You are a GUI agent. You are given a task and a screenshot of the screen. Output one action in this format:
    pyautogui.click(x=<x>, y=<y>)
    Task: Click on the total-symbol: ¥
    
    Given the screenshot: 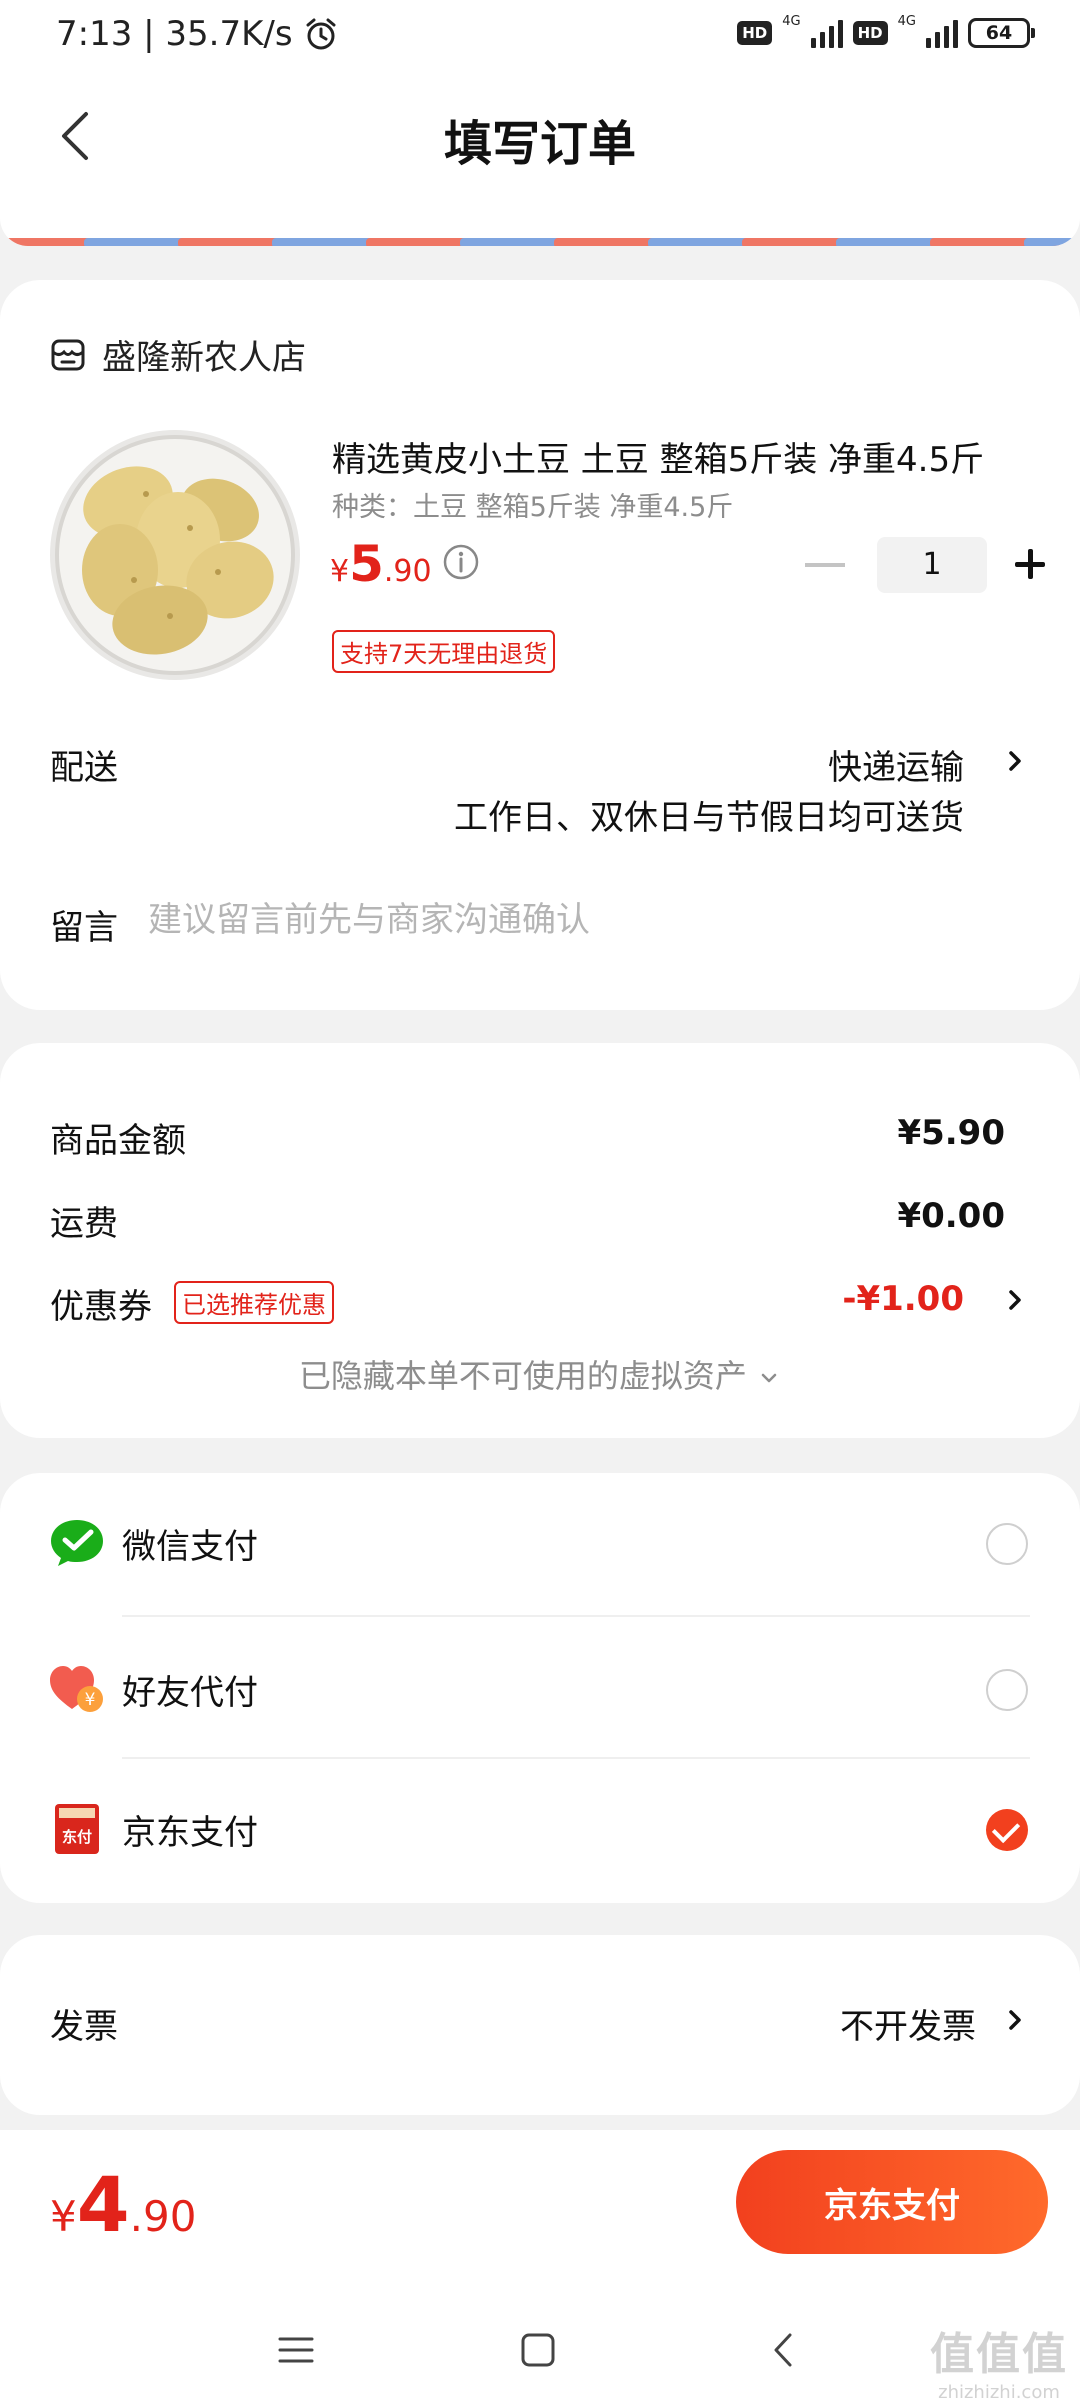 What is the action you would take?
    pyautogui.click(x=63, y=2216)
    